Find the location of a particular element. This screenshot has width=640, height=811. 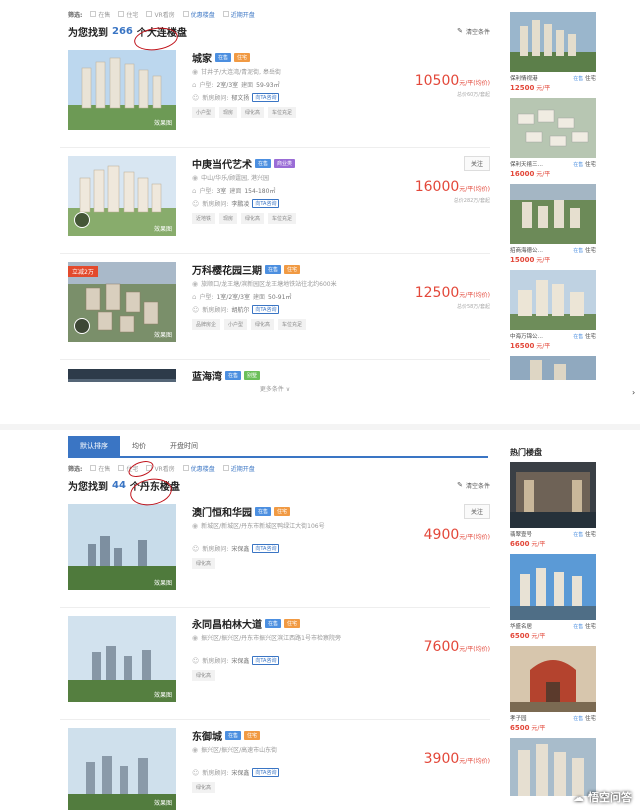

side-listing-image is located at coordinates (553, 300).